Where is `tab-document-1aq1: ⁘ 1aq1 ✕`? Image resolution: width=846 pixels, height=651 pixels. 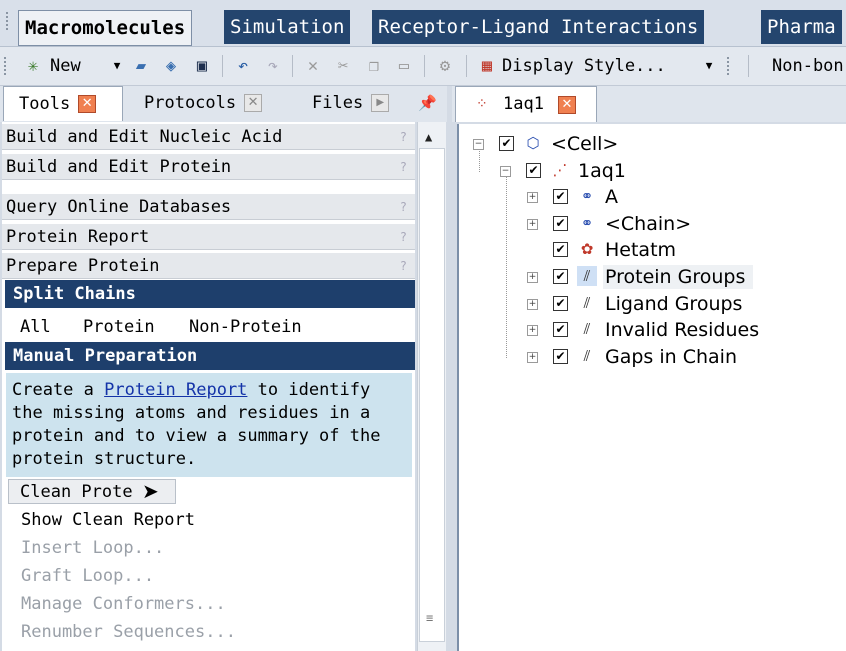 tab-document-1aq1: ⁘ 1aq1 ✕ is located at coordinates (526, 104).